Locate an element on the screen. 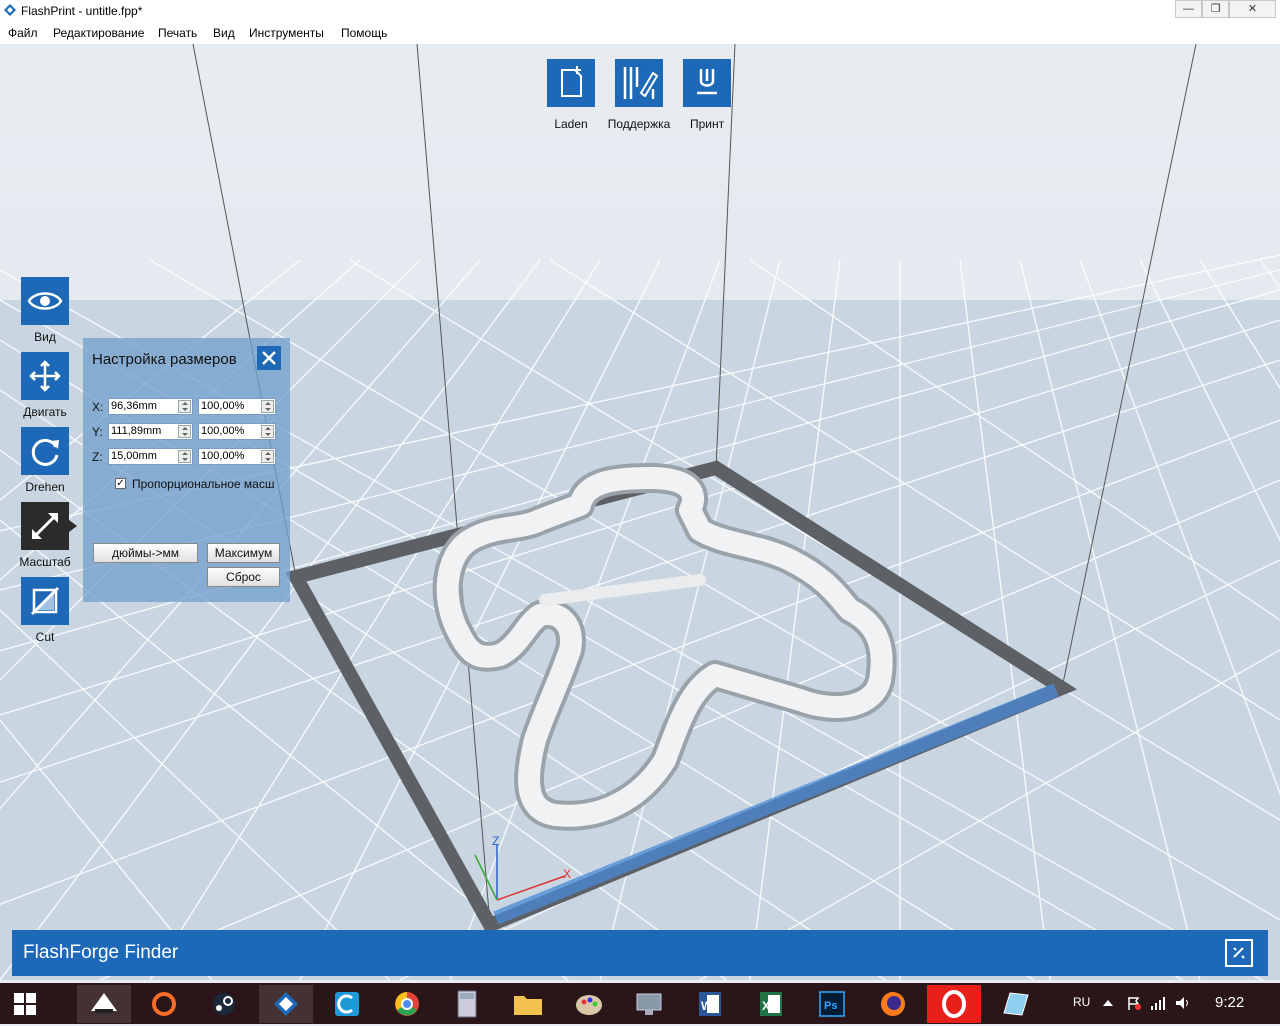  percent-z-value: 100,00% is located at coordinates (223, 456).